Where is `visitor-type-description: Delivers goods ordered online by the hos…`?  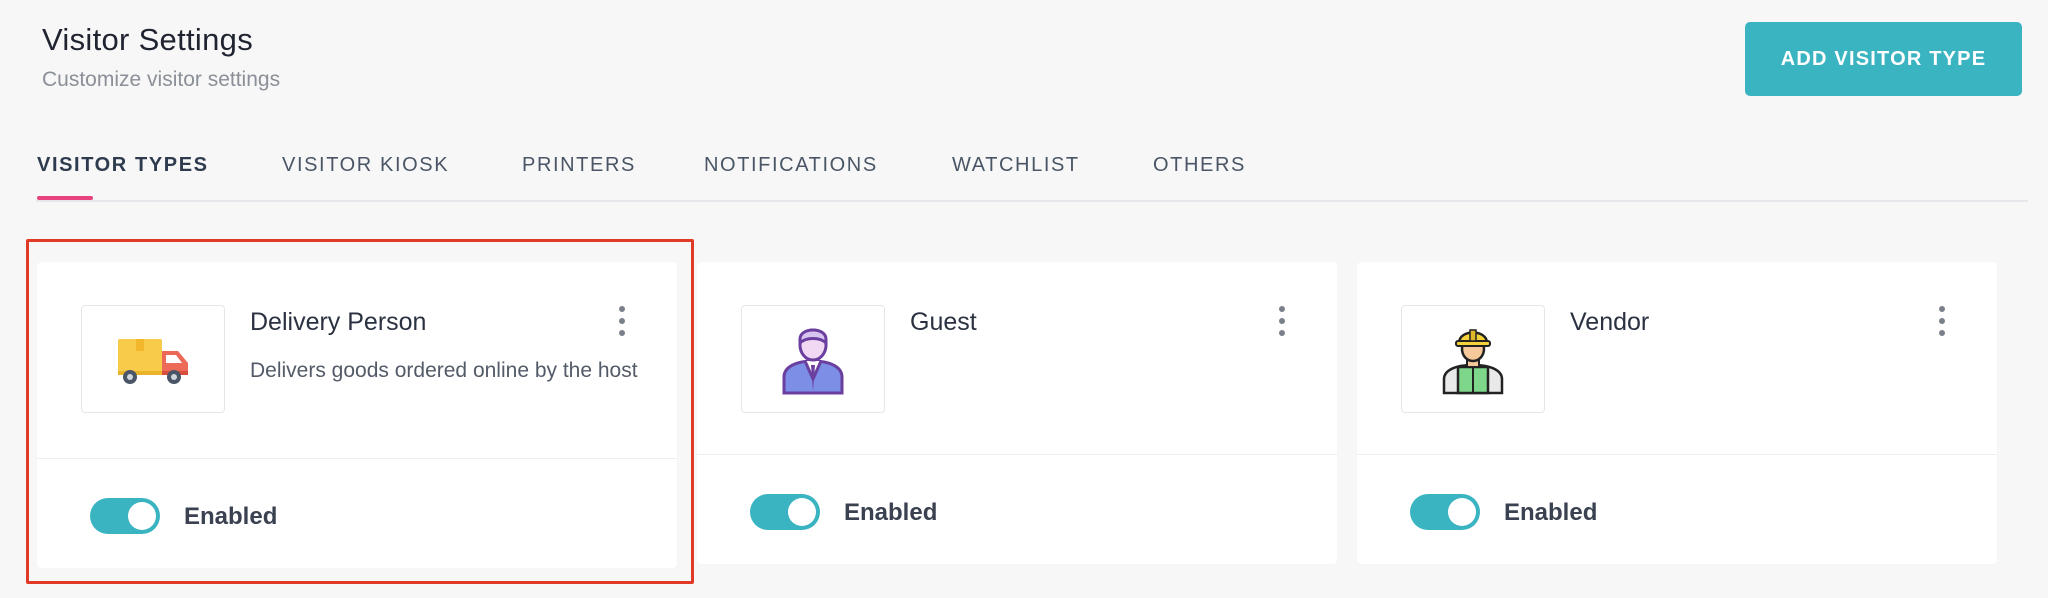 visitor-type-description: Delivers goods ordered online by the hos… is located at coordinates (444, 370).